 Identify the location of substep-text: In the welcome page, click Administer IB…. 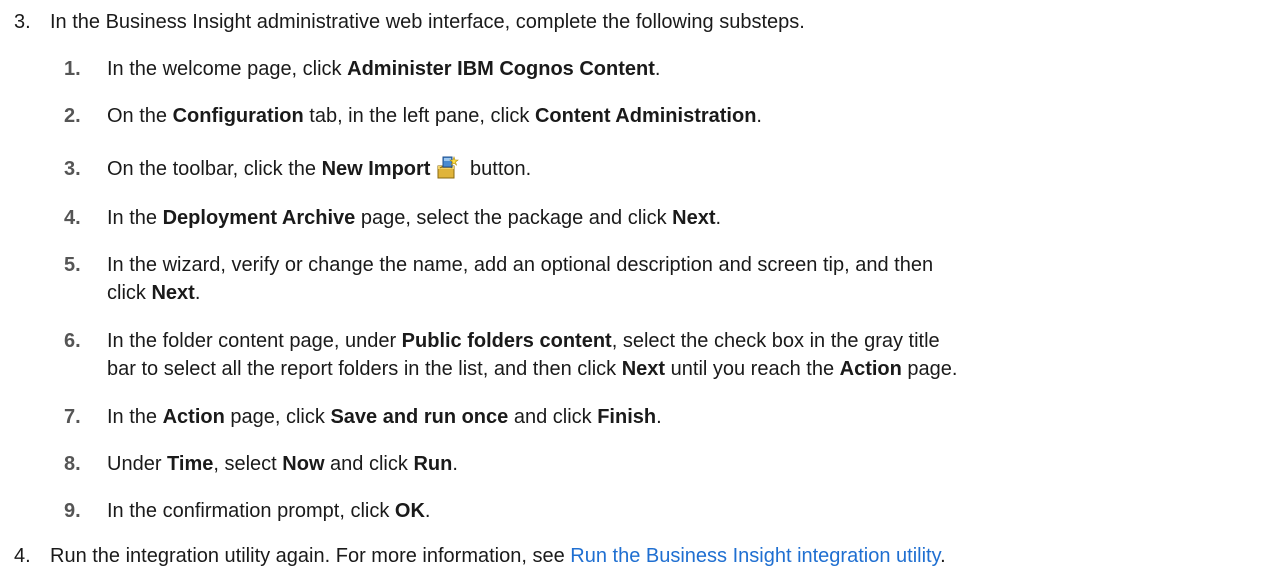
(384, 69).